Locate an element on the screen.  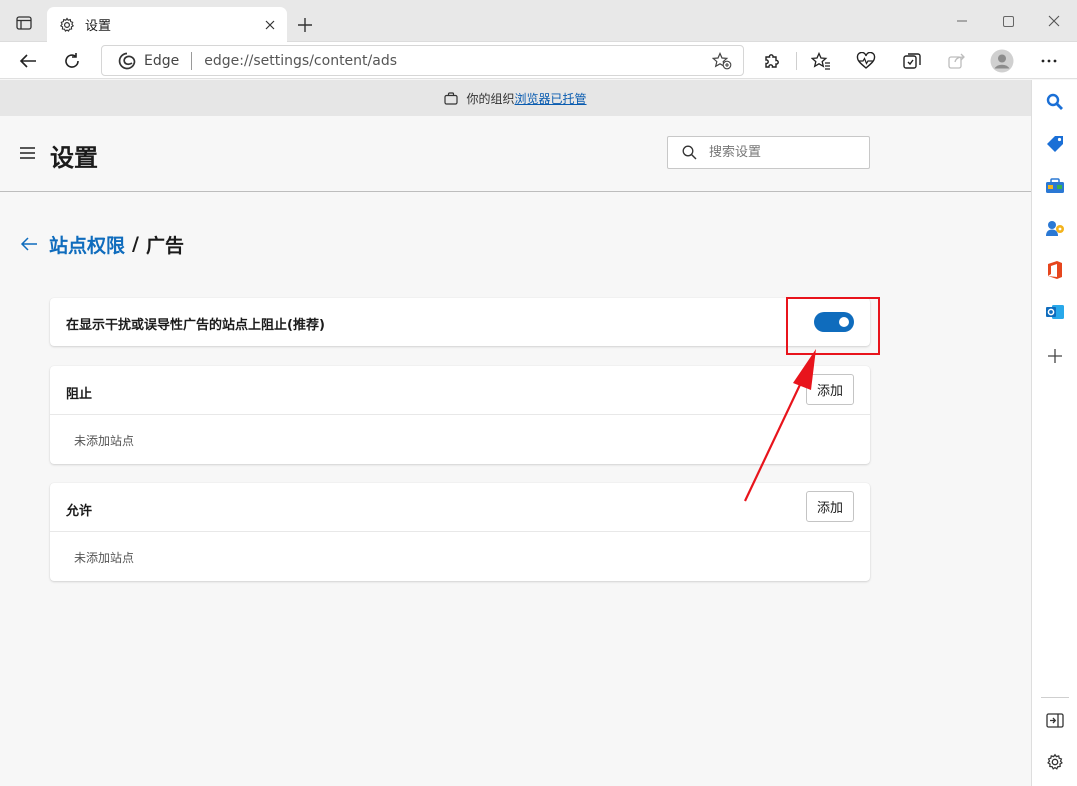
new-tab-button is located at coordinates (305, 25).